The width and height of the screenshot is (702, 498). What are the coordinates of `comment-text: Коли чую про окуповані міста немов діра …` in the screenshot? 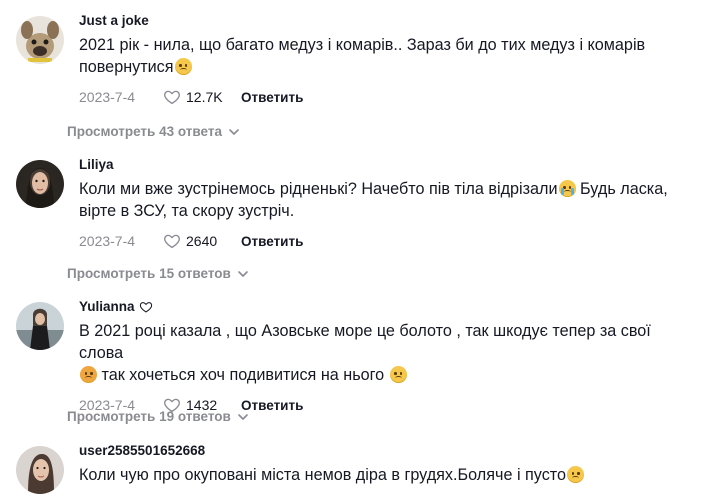 It's located at (384, 475).